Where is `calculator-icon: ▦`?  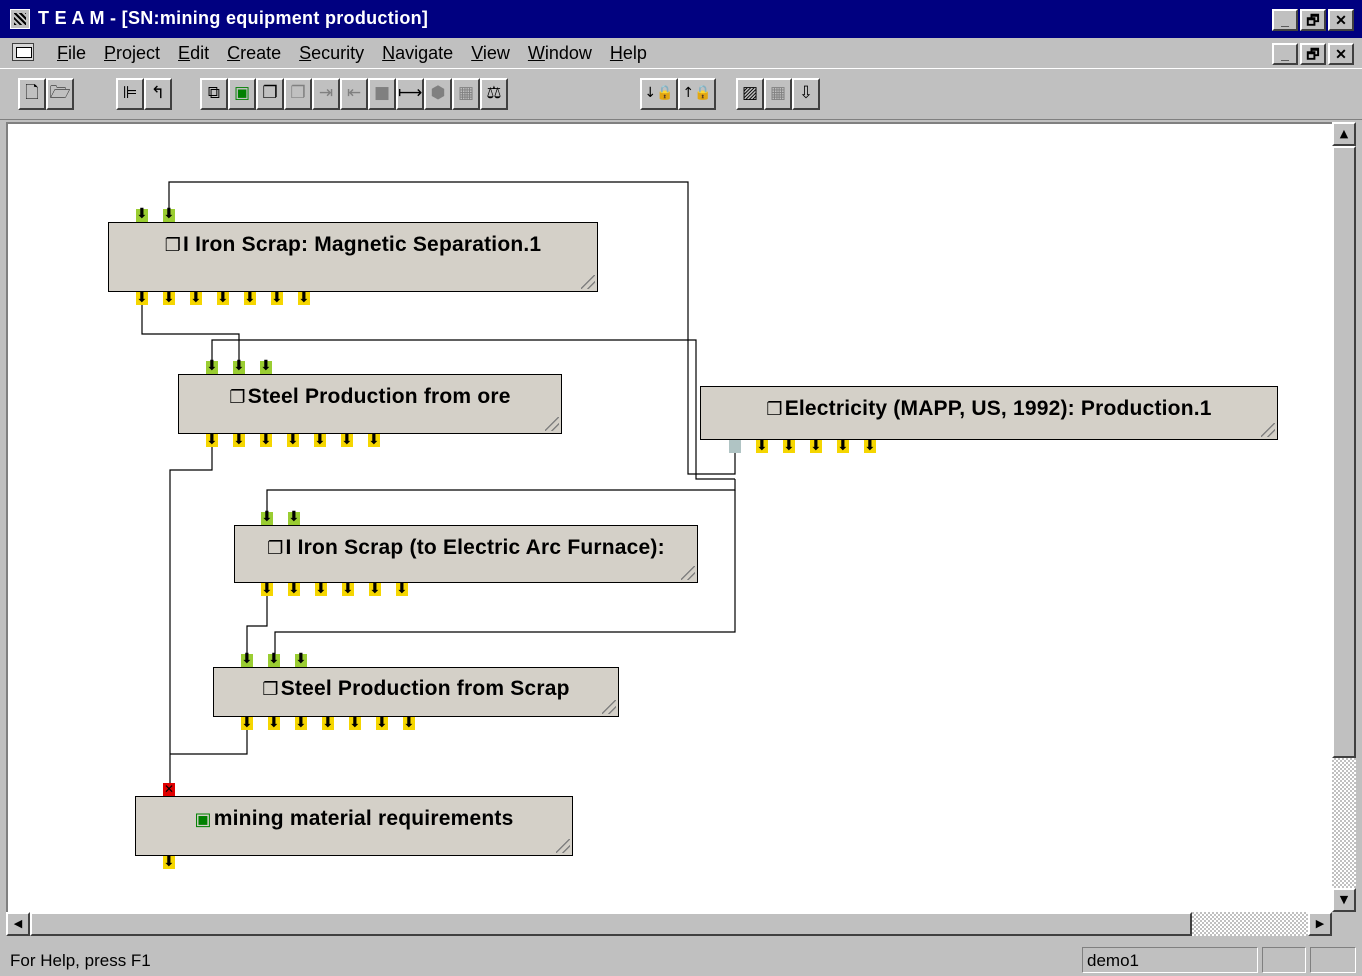
calculator-icon: ▦ is located at coordinates (466, 94).